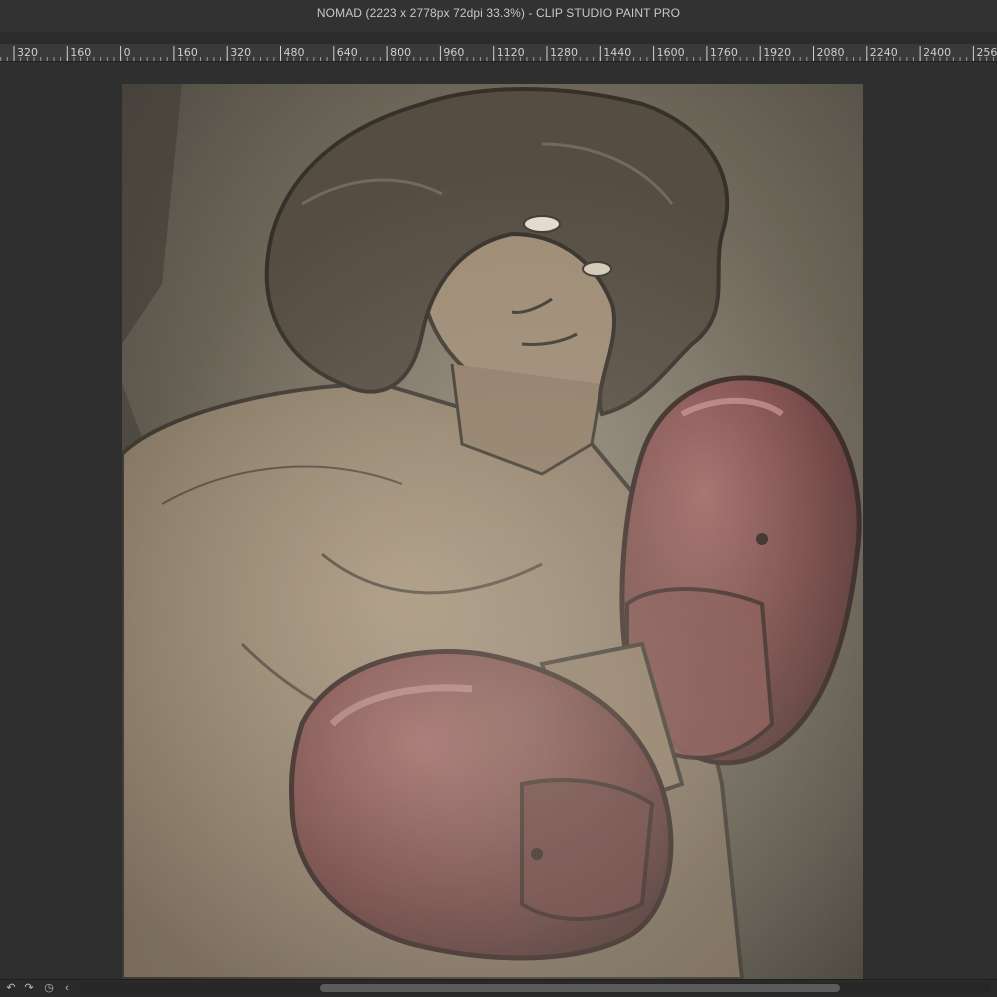  I want to click on ruler-label: 1600, so click(671, 52).